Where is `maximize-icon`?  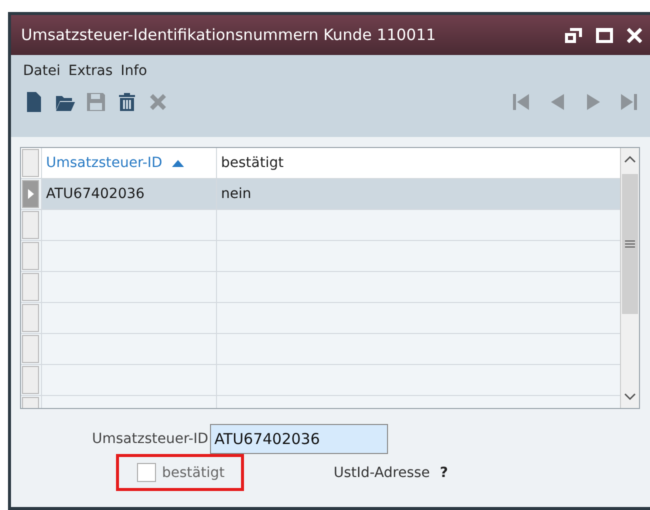
maximize-icon is located at coordinates (604, 35).